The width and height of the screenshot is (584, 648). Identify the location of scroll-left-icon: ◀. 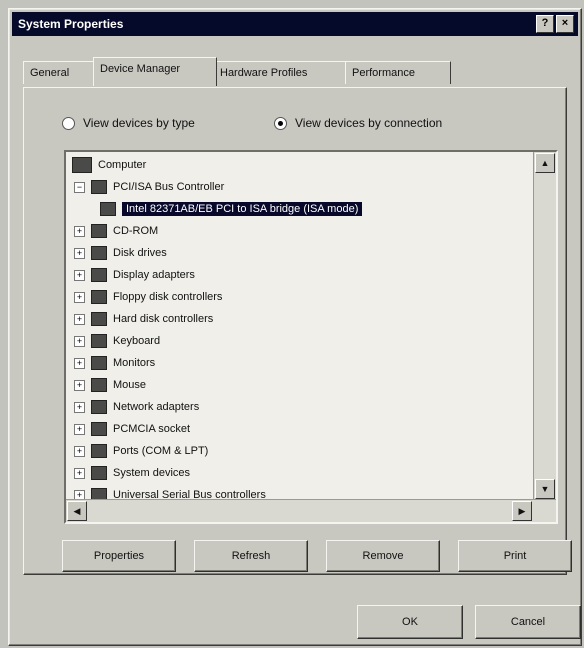
(77, 511).